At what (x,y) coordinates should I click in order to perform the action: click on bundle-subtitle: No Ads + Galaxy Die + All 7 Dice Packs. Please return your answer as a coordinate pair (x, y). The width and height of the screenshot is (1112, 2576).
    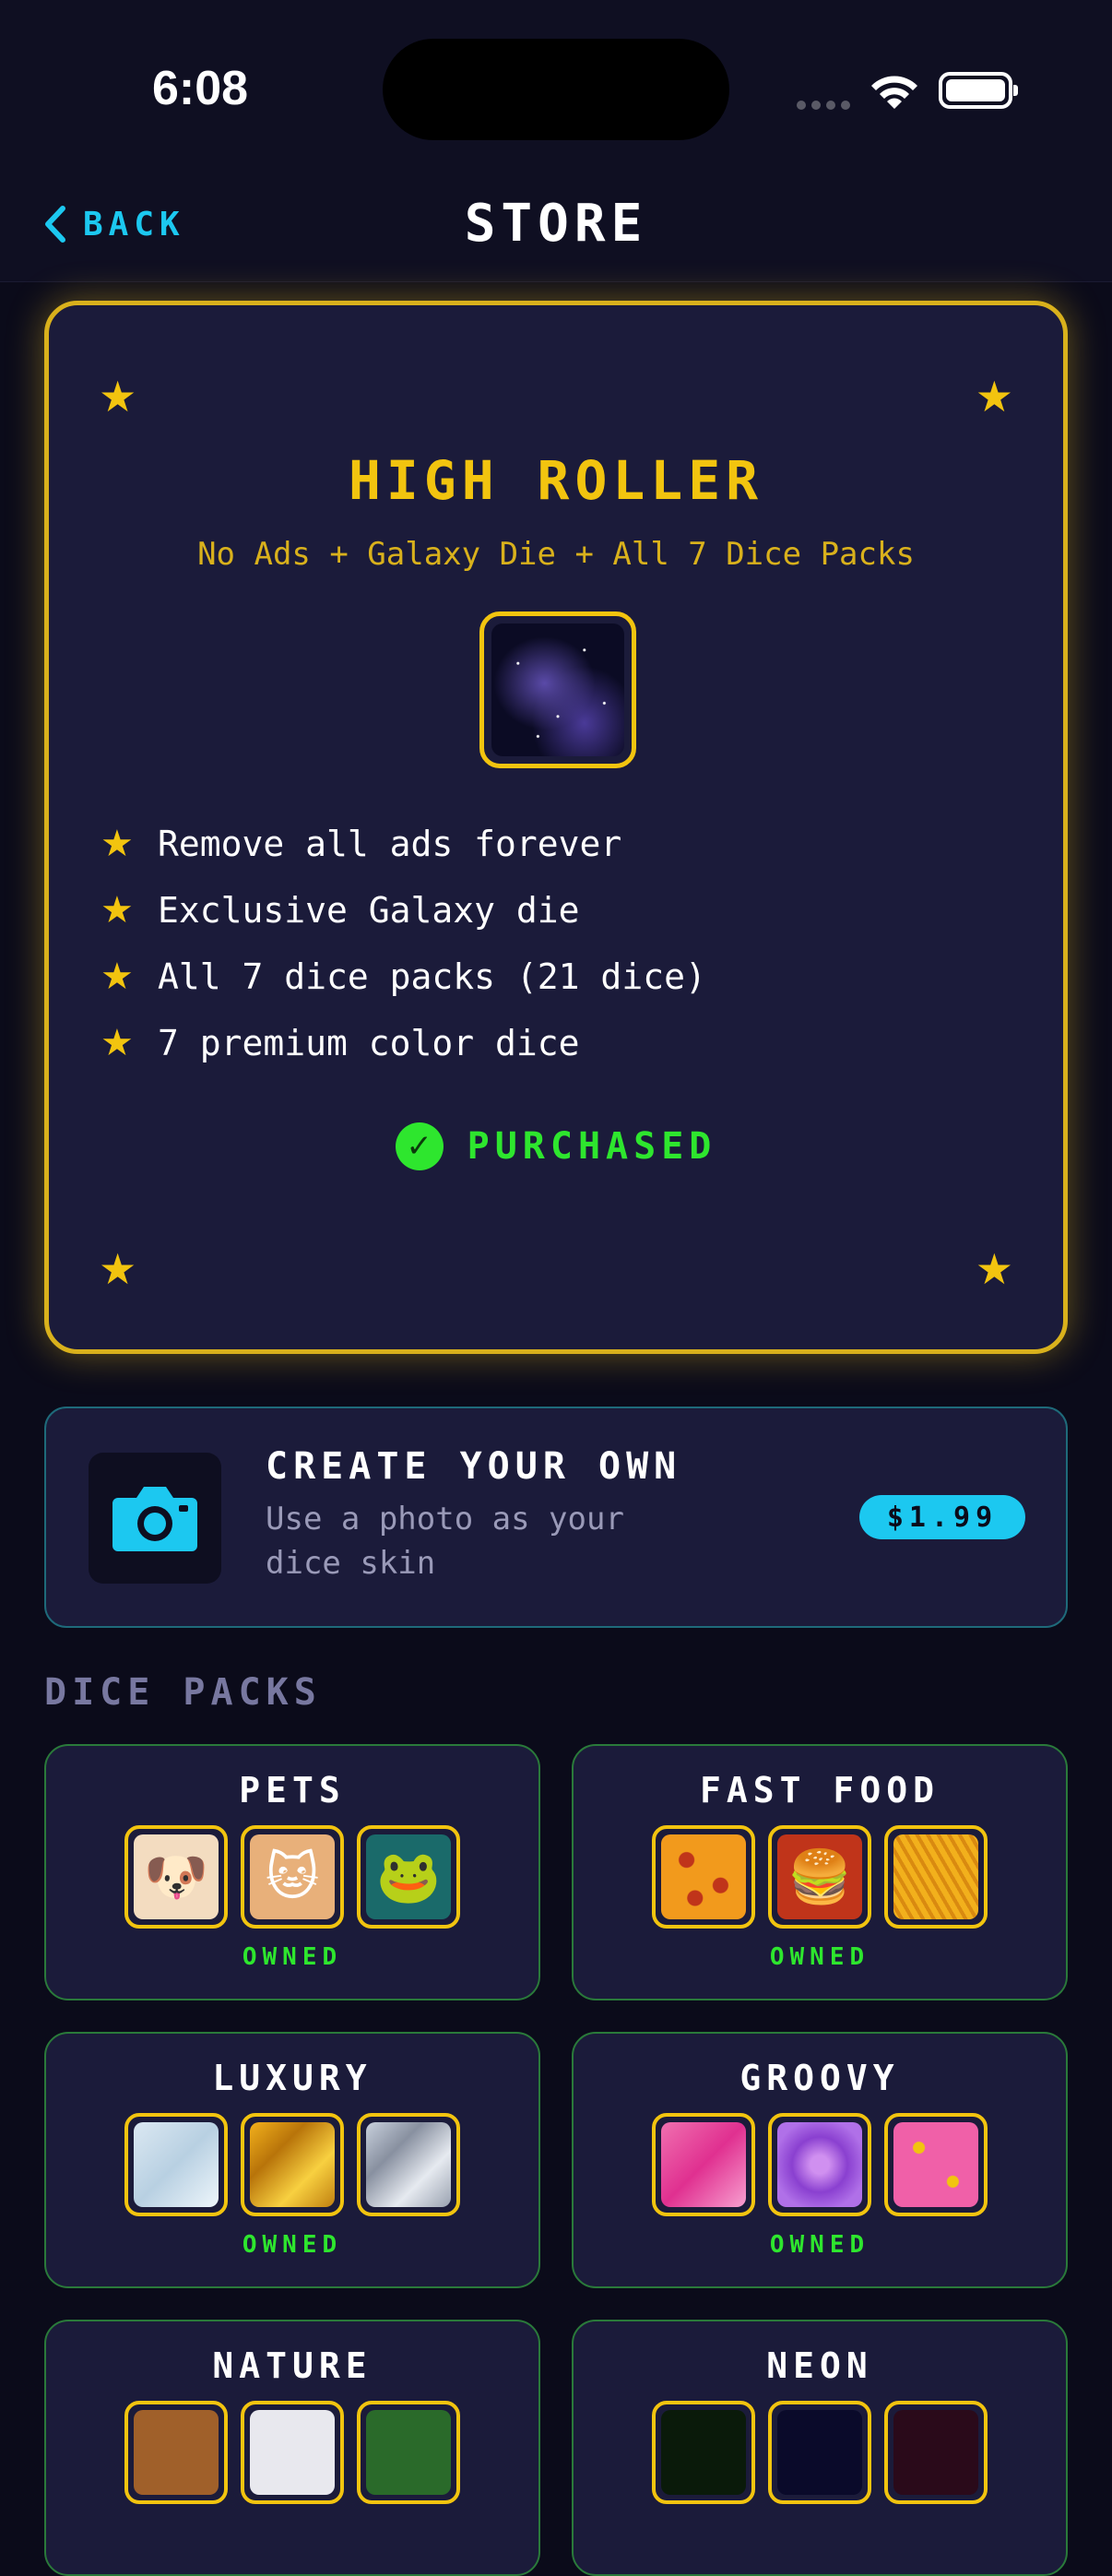
    Looking at the image, I should click on (556, 554).